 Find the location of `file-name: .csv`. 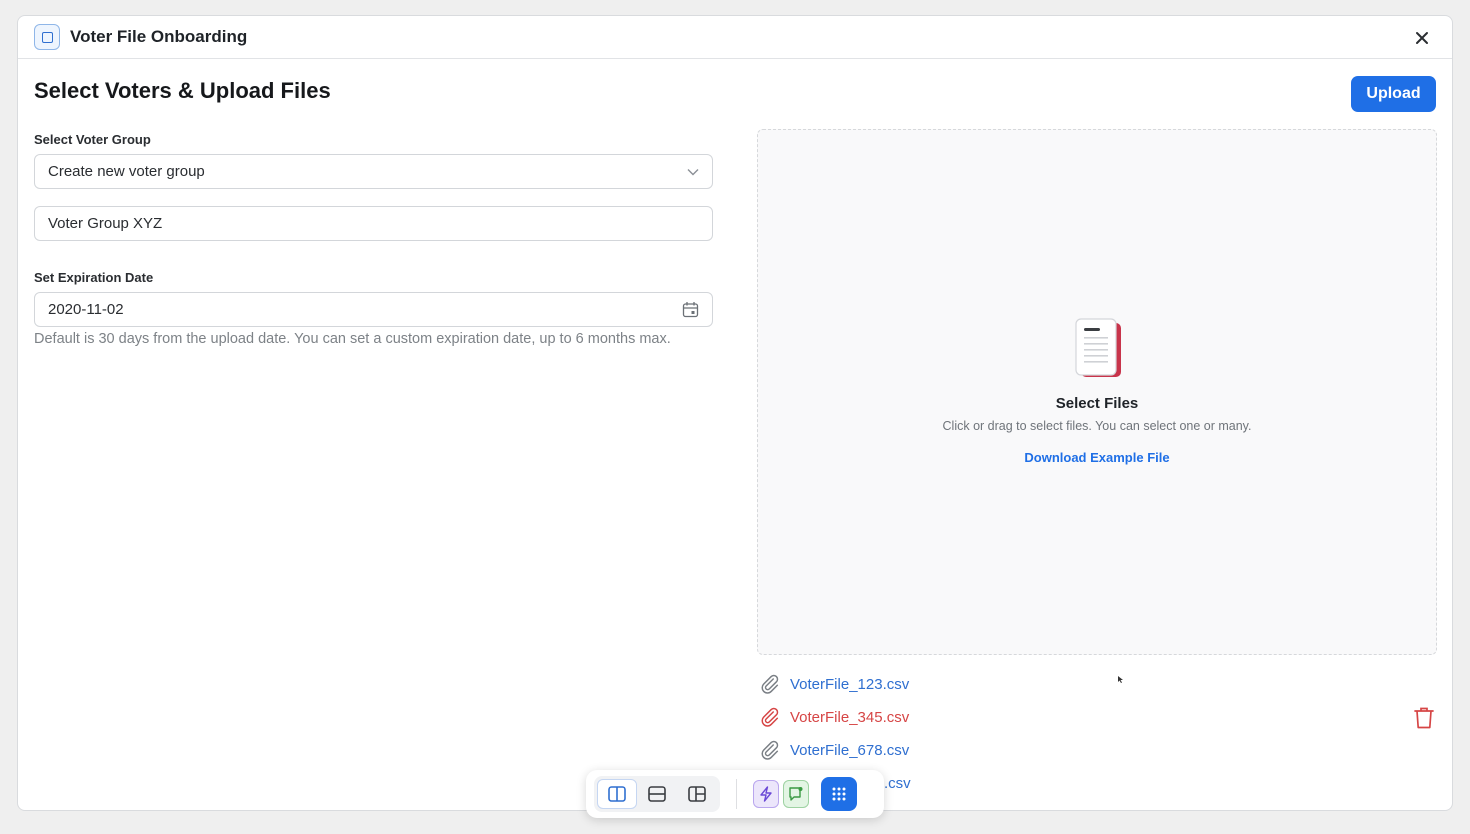

file-name: .csv is located at coordinates (897, 783).